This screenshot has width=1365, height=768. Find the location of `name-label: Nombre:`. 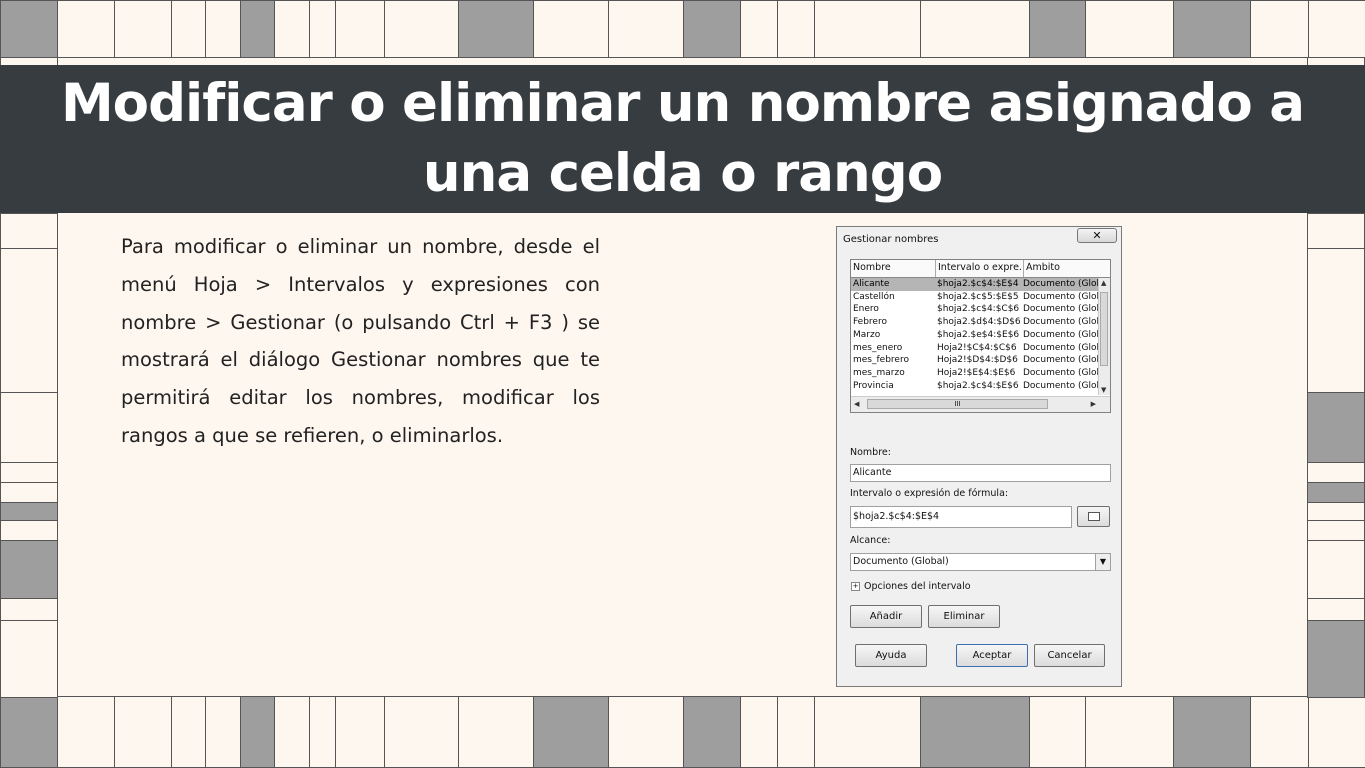

name-label: Nombre: is located at coordinates (870, 452).